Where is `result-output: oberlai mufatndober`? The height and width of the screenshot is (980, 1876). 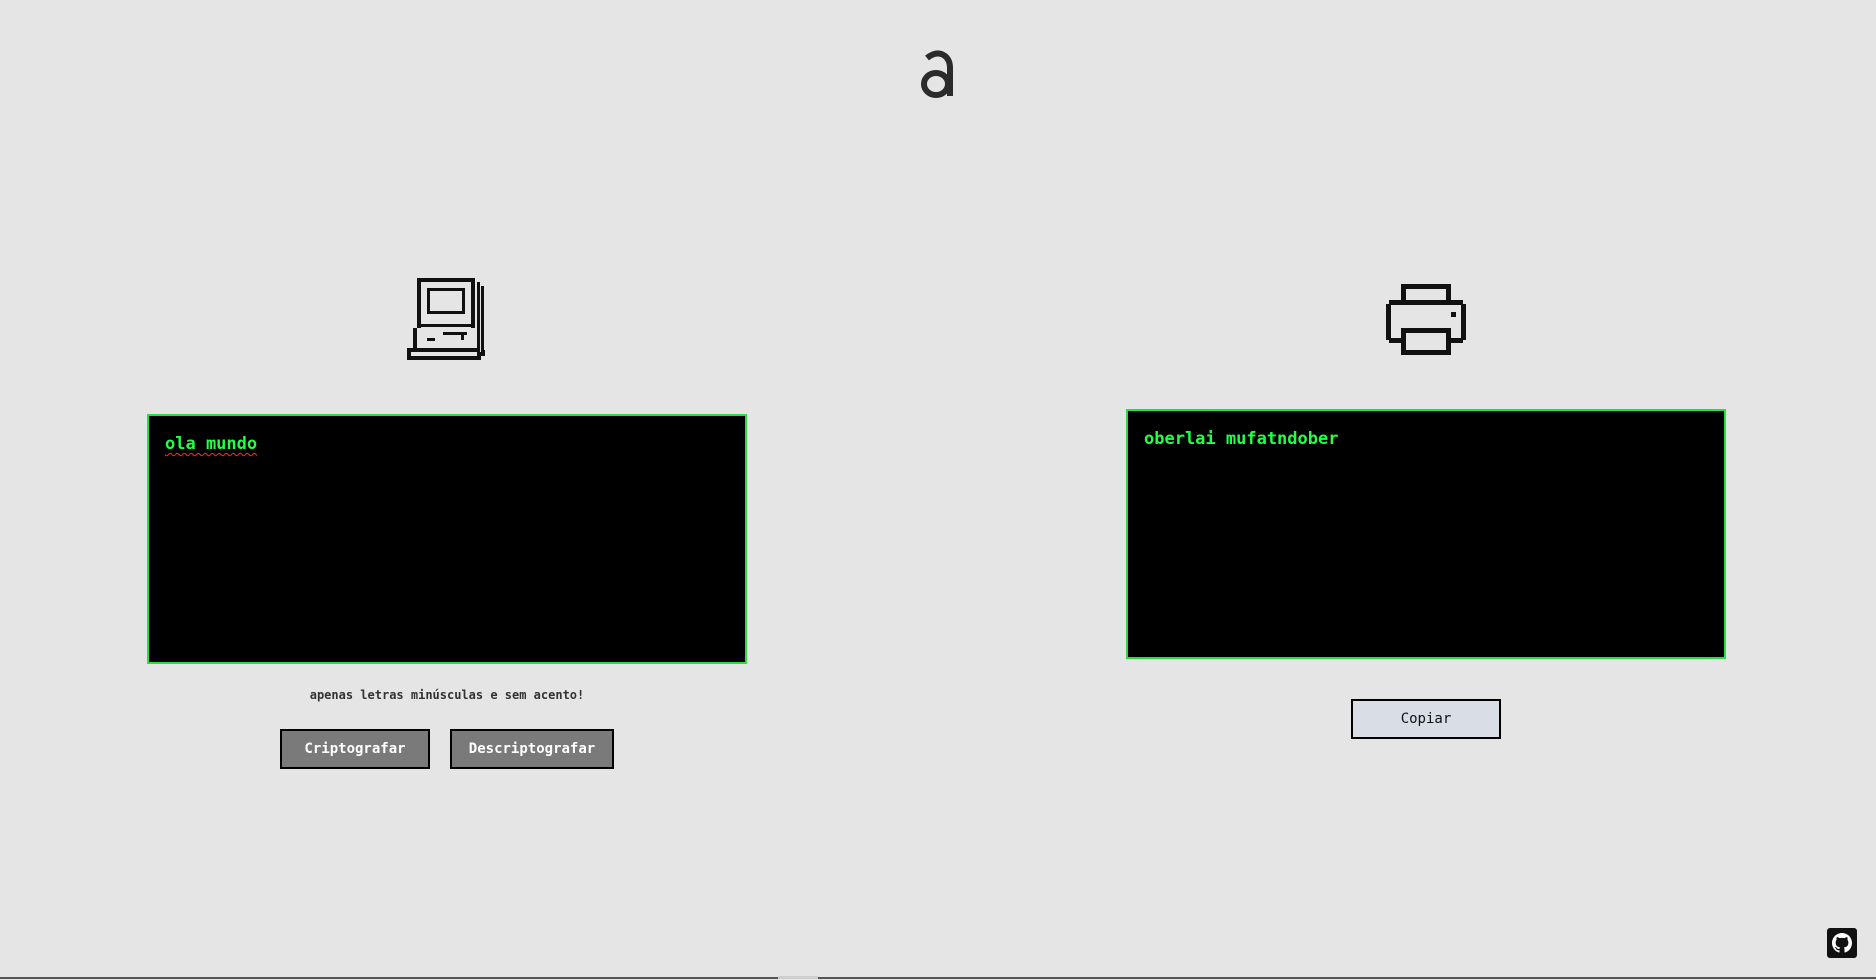 result-output: oberlai mufatndober is located at coordinates (1426, 534).